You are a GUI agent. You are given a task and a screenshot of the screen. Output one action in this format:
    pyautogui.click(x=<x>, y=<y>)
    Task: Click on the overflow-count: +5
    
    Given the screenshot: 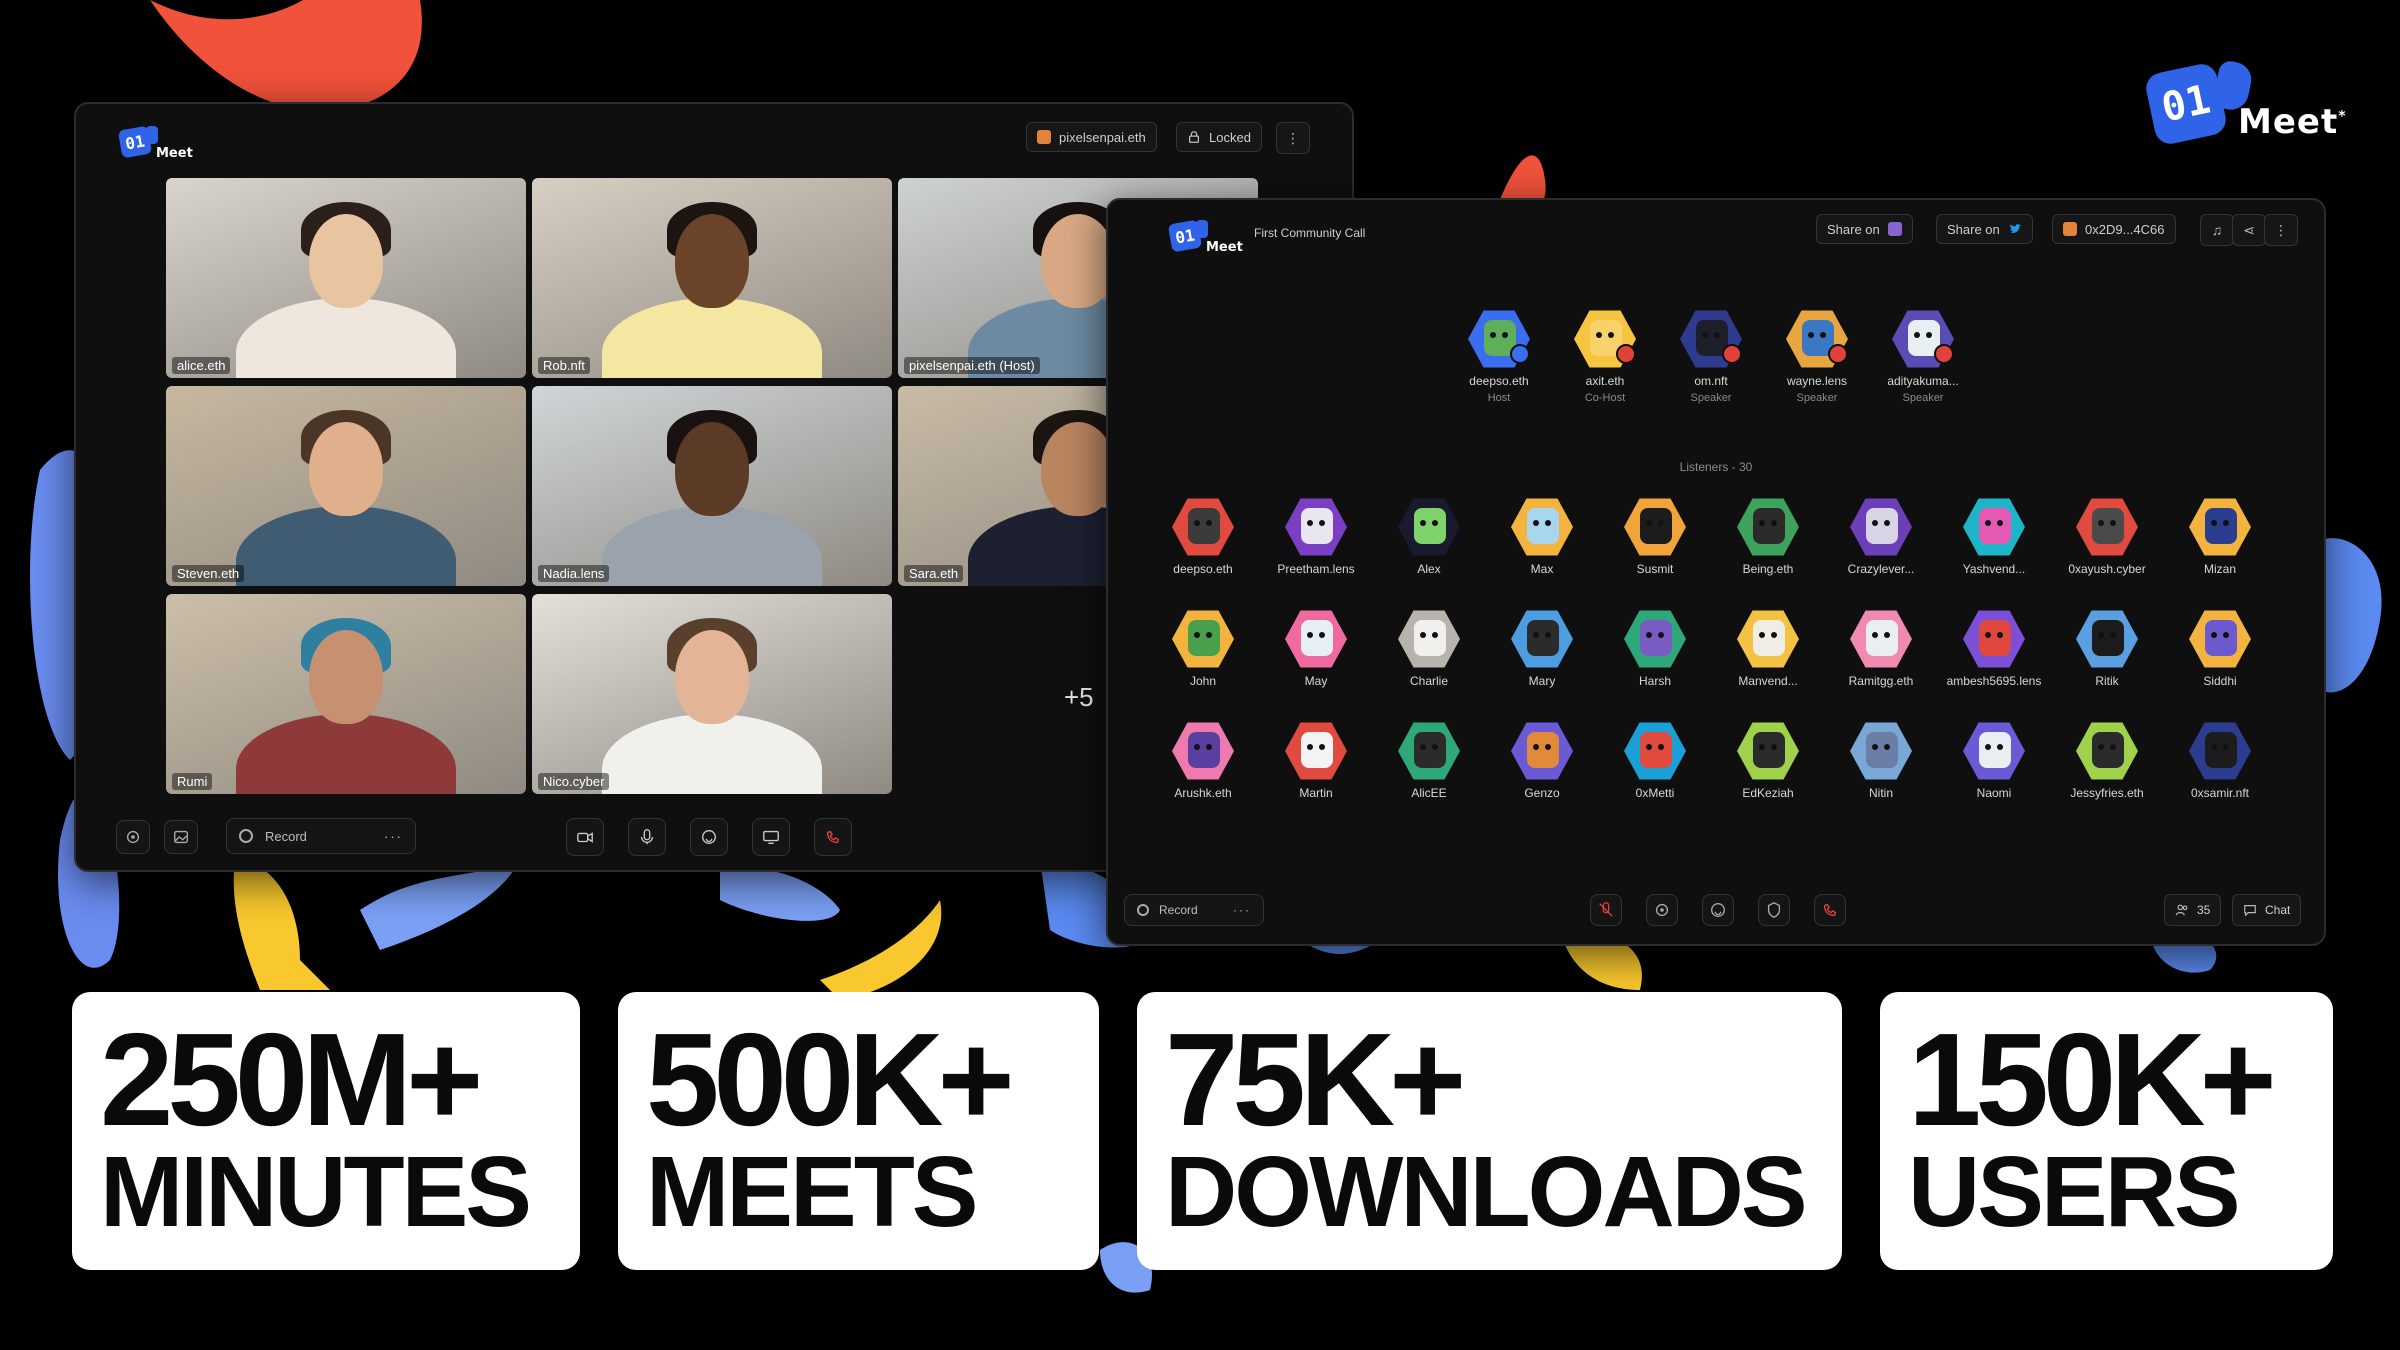 What is the action you would take?
    pyautogui.click(x=1079, y=697)
    